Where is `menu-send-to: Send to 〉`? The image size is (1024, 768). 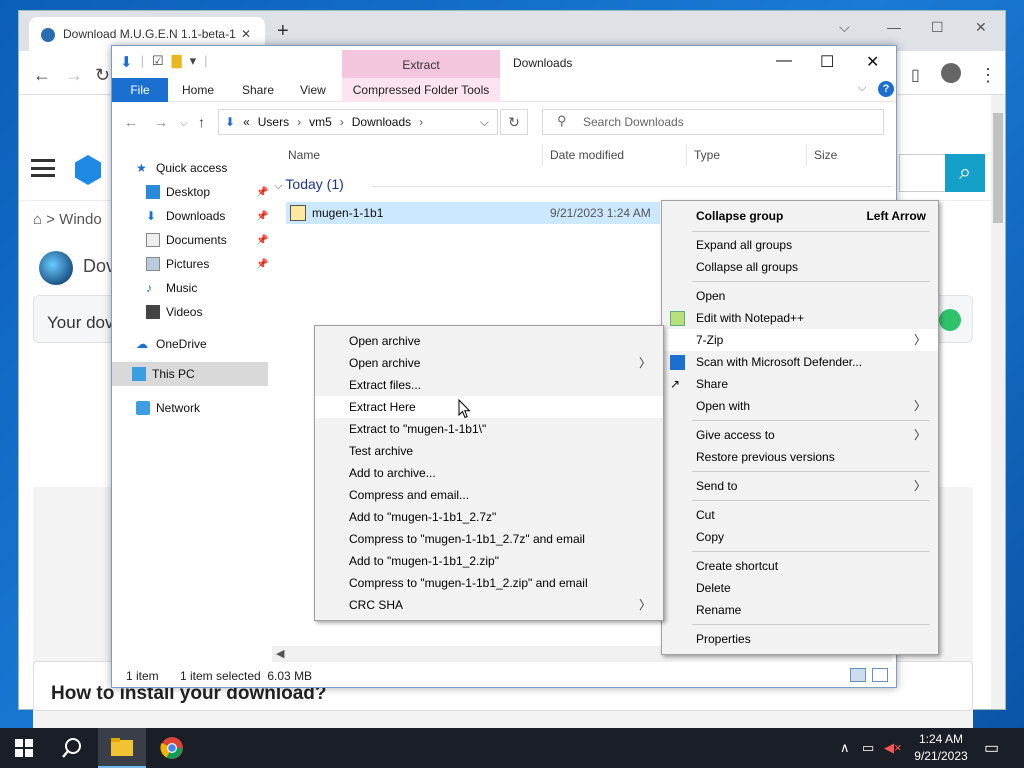 menu-send-to: Send to 〉 is located at coordinates (800, 486).